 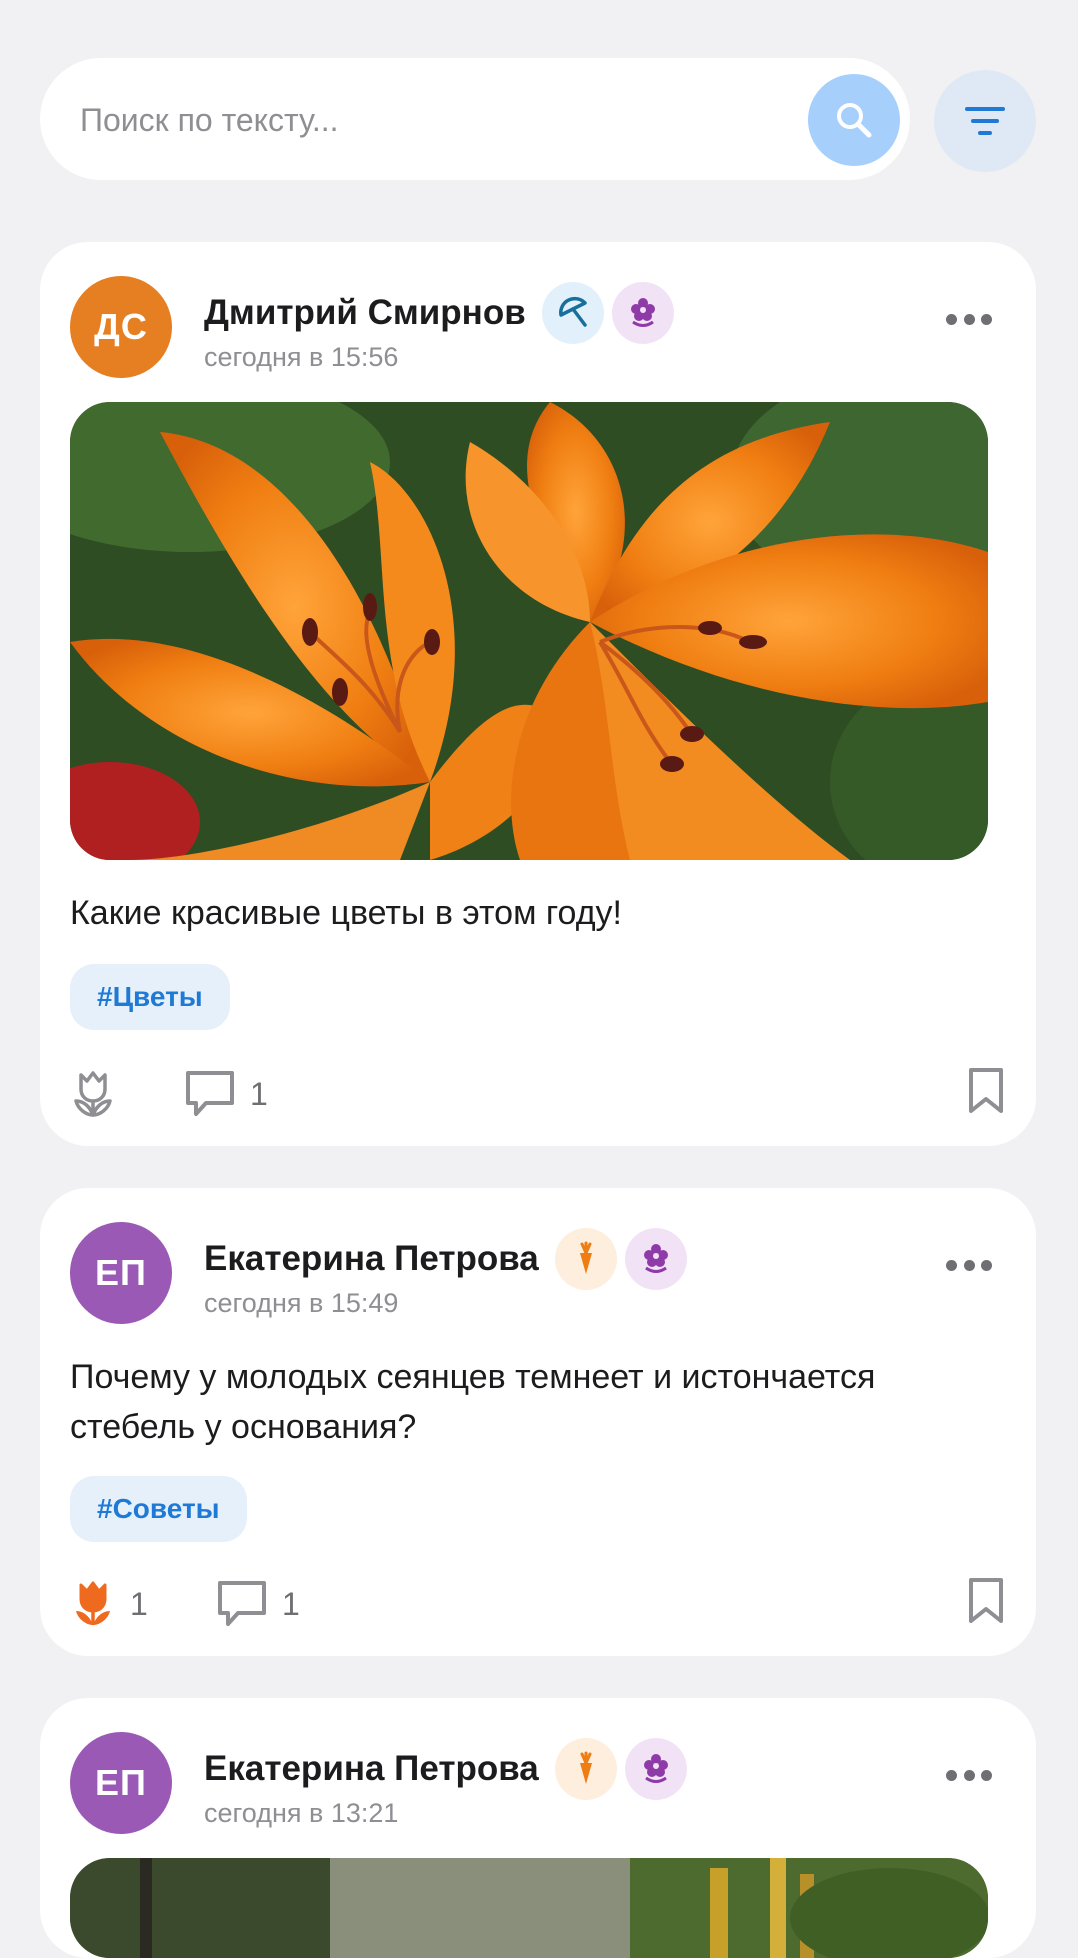 I want to click on search-icon, so click(x=854, y=120).